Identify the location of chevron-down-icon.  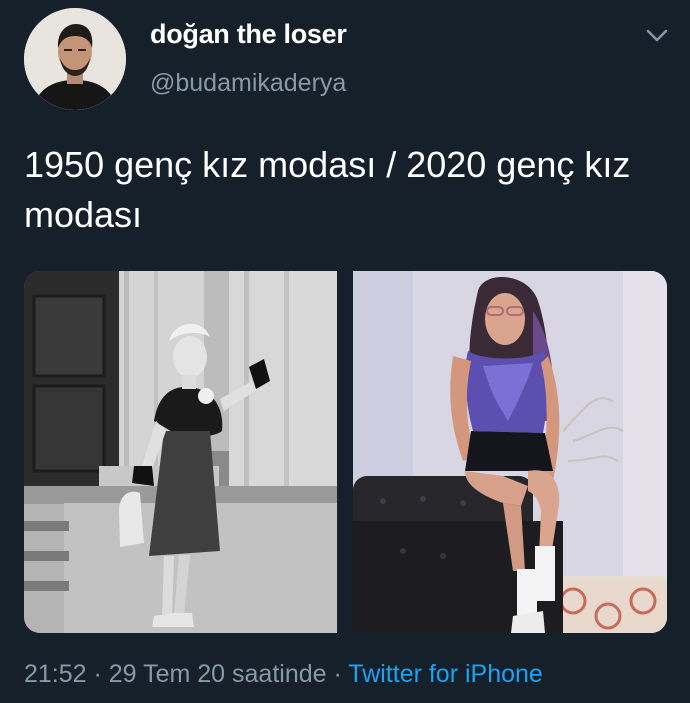
(657, 35).